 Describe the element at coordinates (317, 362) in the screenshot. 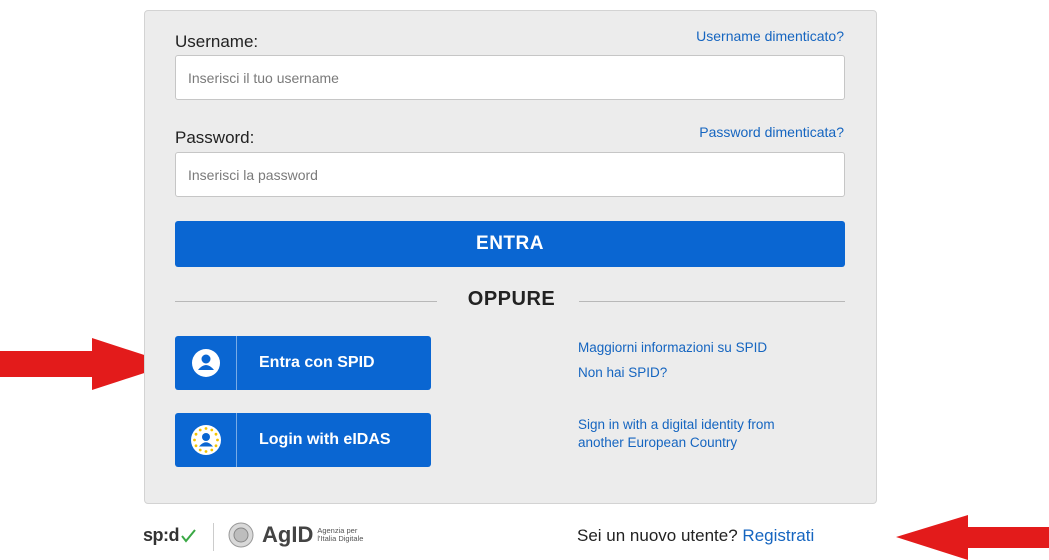

I see `spid-button-label: Entra con SPID` at that location.